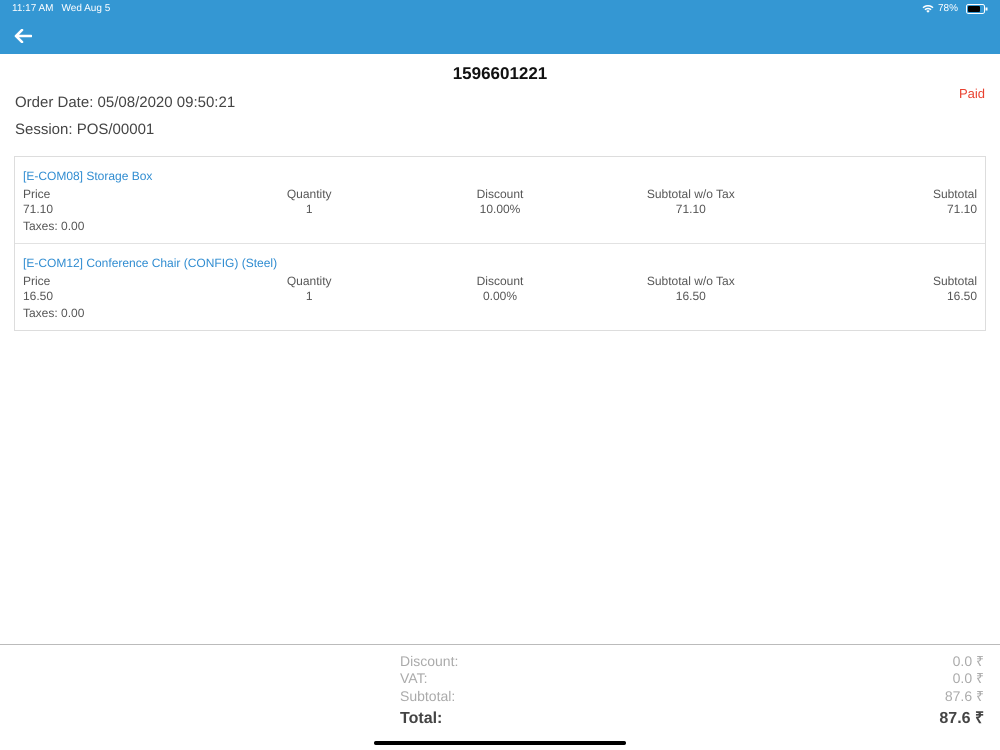 This screenshot has height=750, width=1000. Describe the element at coordinates (977, 9) in the screenshot. I see `battery-icon` at that location.